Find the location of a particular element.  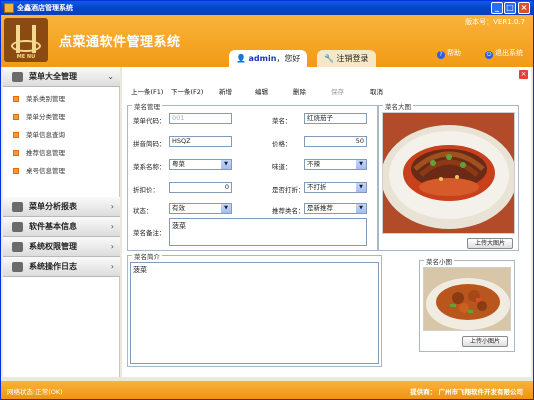

log-icon is located at coordinates (17, 267).